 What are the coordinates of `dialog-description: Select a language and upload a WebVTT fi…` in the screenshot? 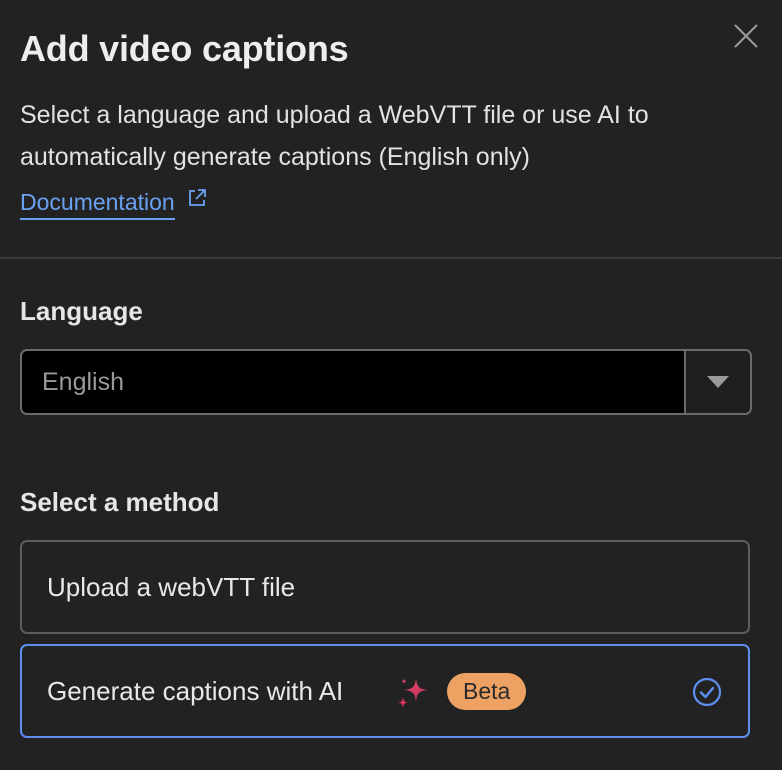 It's located at (334, 136).